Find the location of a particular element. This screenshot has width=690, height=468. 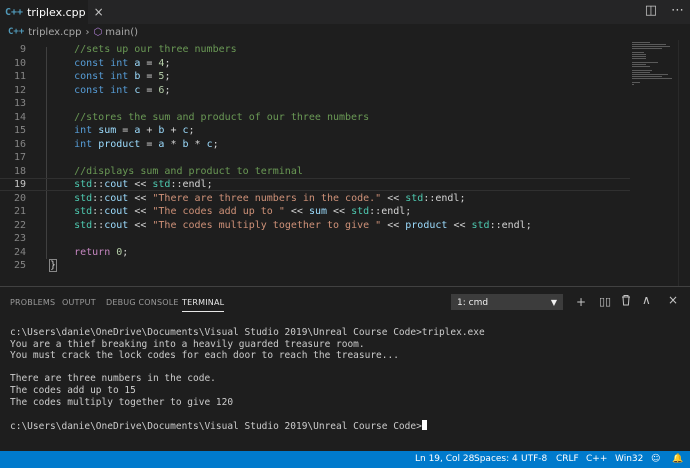

add-terminal-icon: + is located at coordinates (581, 302).